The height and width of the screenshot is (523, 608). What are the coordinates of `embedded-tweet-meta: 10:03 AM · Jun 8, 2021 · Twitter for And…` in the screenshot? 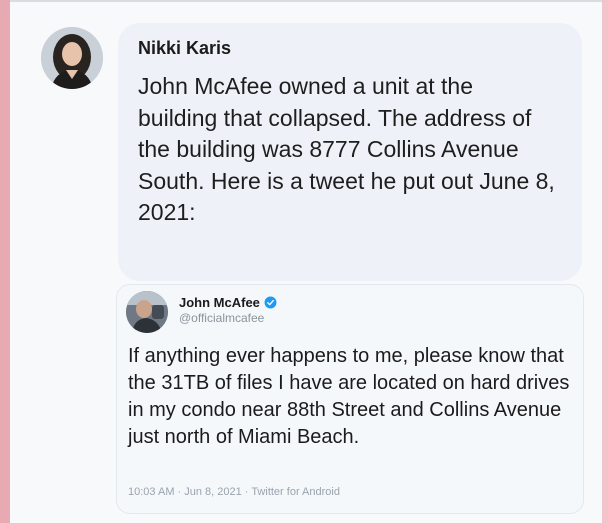 It's located at (234, 492).